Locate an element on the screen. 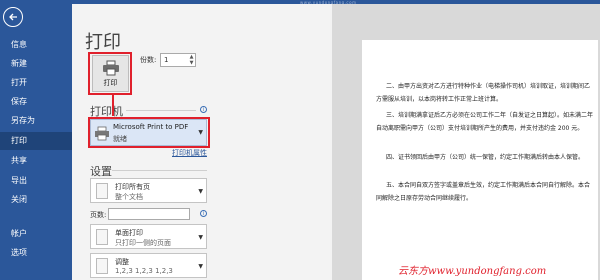 Image resolution: width=600 pixels, height=280 pixels. settings-divider is located at coordinates (159, 170).